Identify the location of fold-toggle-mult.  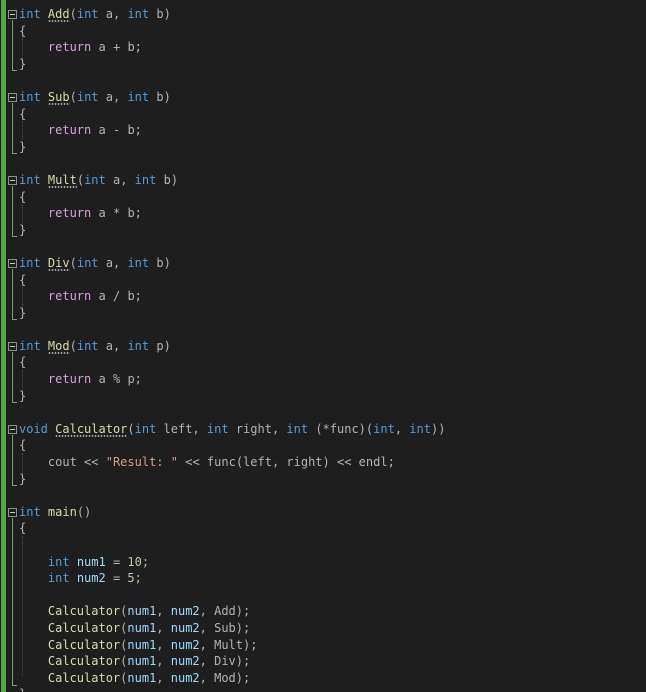
(12, 180).